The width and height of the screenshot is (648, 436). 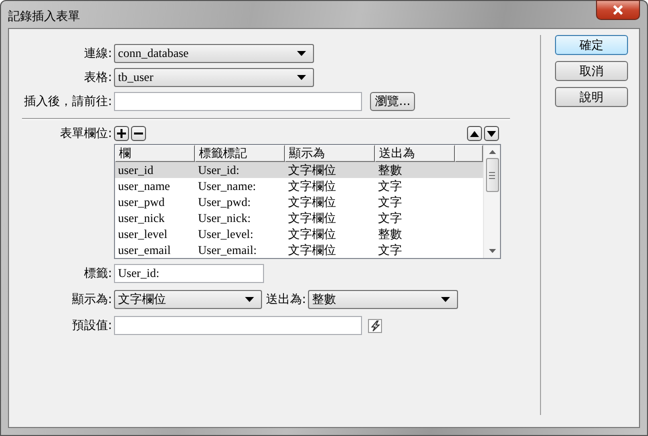 I want to click on table-cell-text: User_email:, so click(x=227, y=250).